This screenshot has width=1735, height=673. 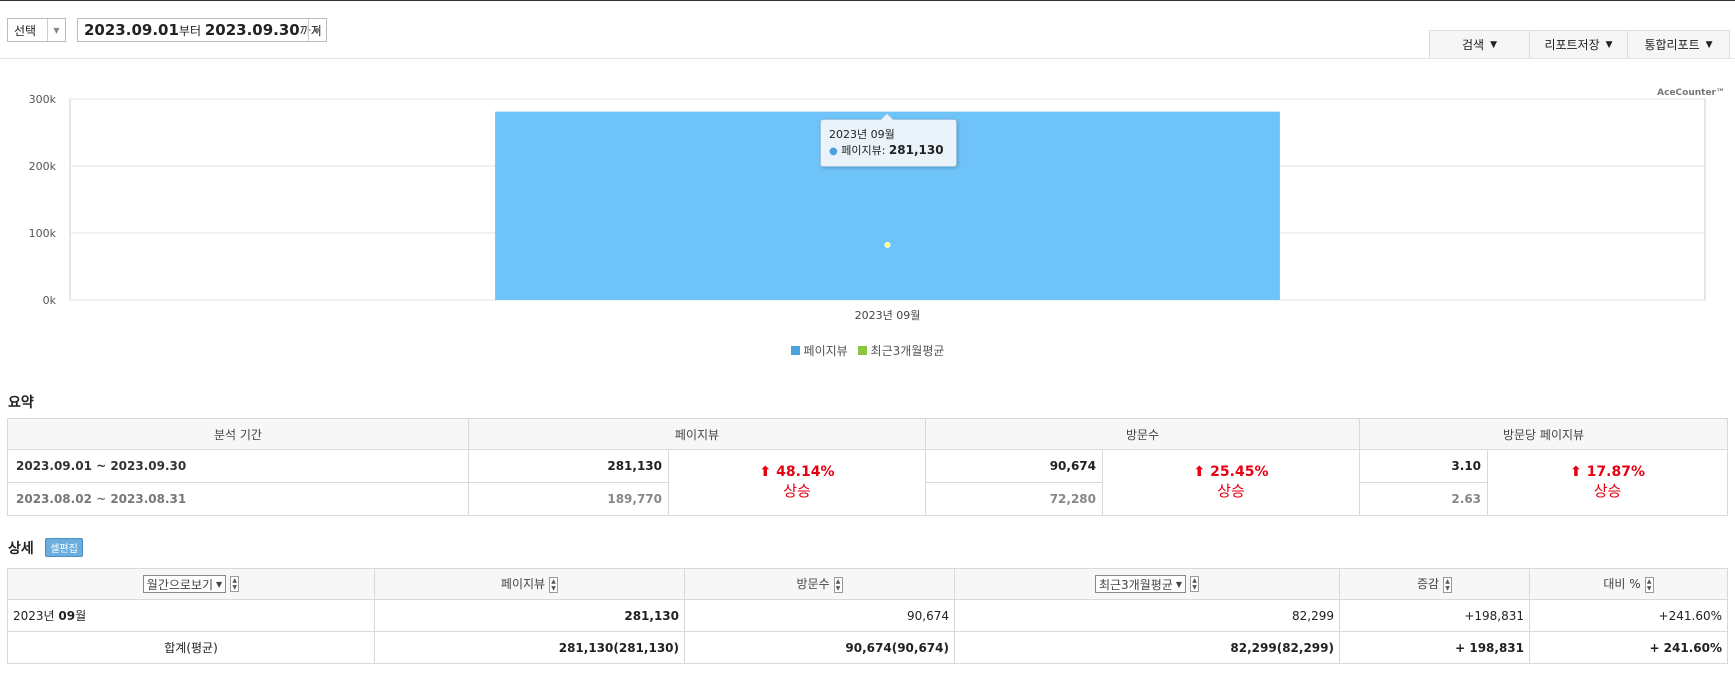 I want to click on report-save-label: 리포트저장, so click(x=1572, y=45).